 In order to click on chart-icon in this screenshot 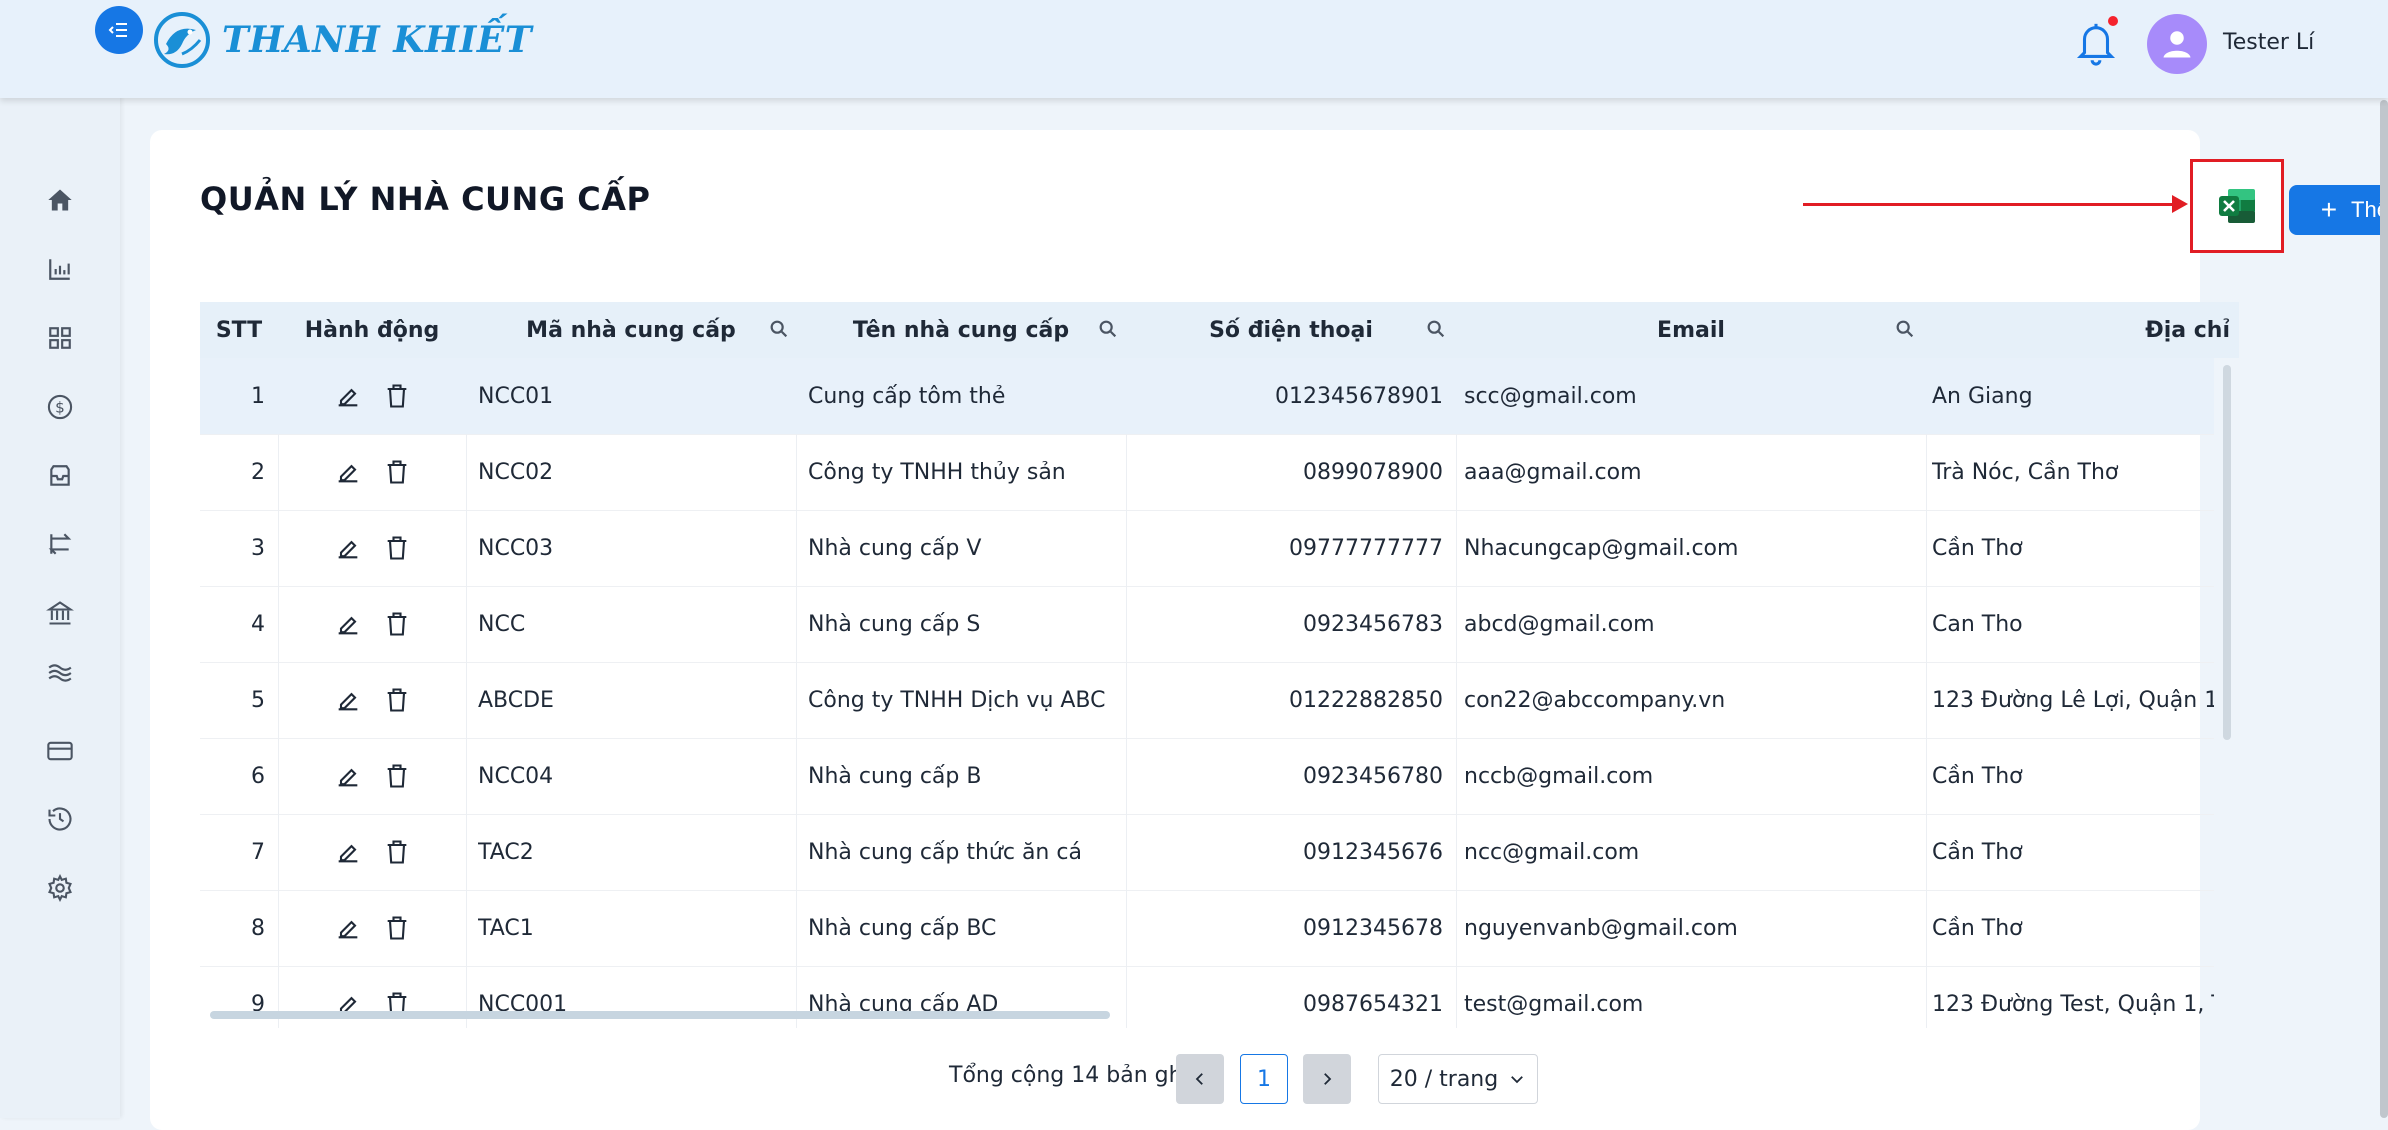, I will do `click(60, 269)`.